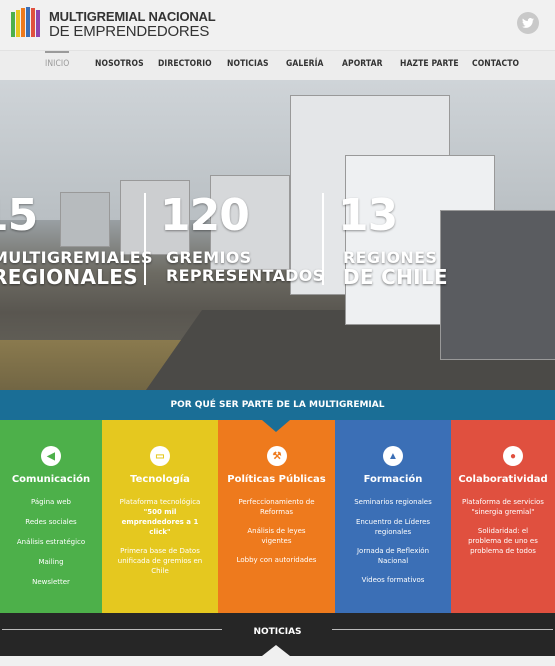 This screenshot has width=555, height=666. Describe the element at coordinates (28, 22) in the screenshot. I see `logo-stripes-icon` at that location.